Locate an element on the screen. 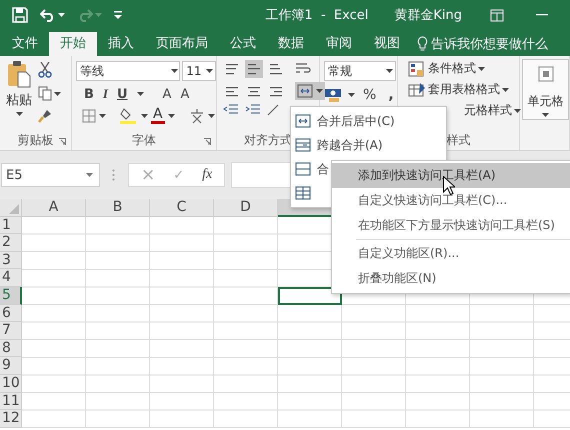  align-top-icon is located at coordinates (232, 69).